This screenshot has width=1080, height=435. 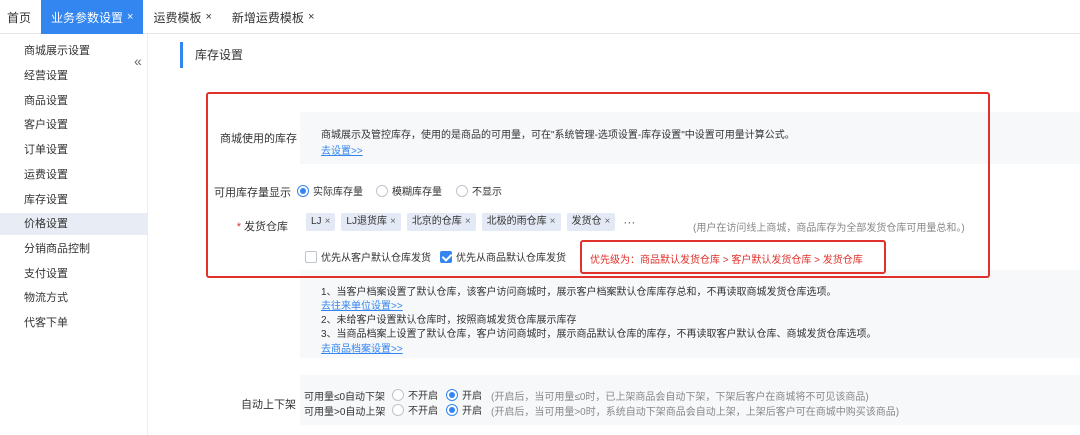 What do you see at coordinates (345, 397) in the screenshot?
I see `row1-label: 可用量≤0自动下架` at bounding box center [345, 397].